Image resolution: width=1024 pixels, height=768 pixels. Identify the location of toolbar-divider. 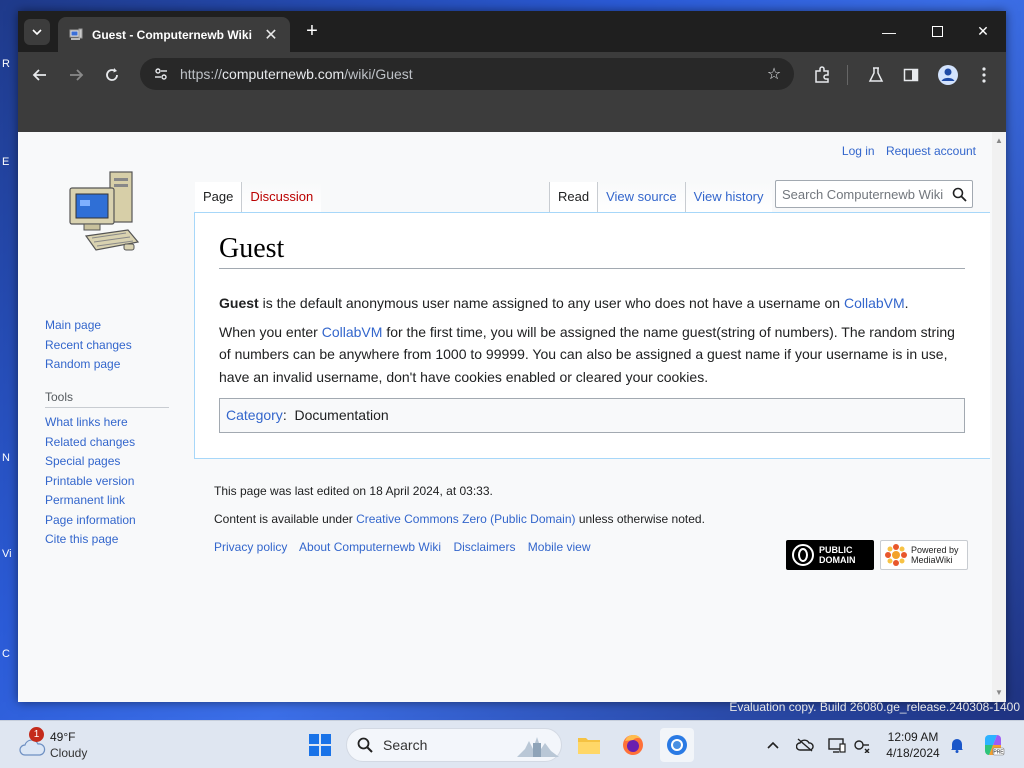
(847, 75).